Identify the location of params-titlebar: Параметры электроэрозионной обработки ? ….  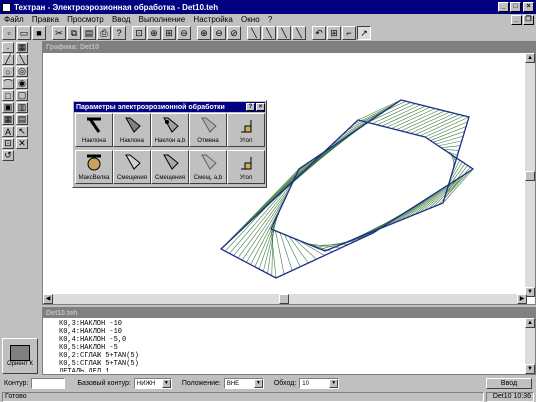
(169, 107).